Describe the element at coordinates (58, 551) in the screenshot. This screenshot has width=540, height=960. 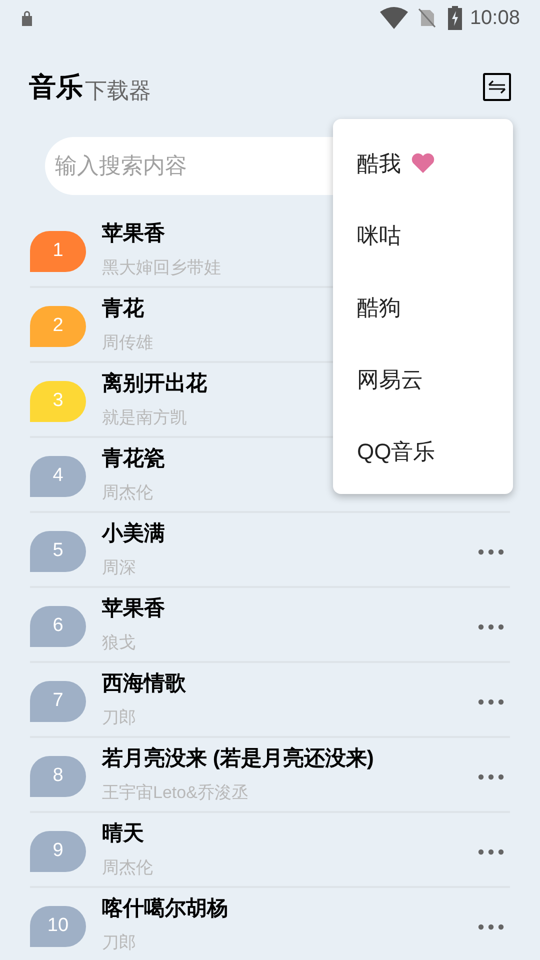
I see `rank-badge: 5` at that location.